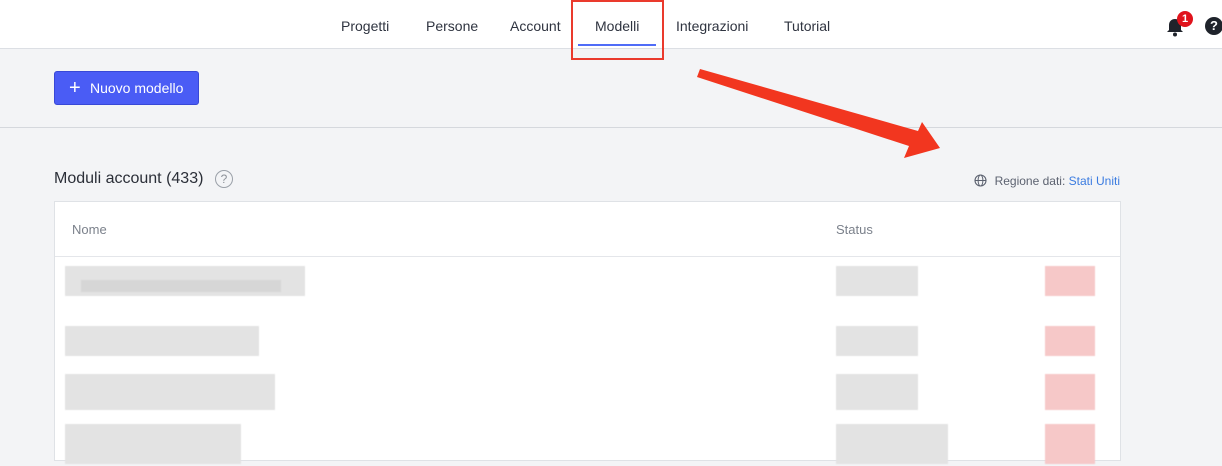 Image resolution: width=1222 pixels, height=466 pixels. I want to click on nav-item-progetti: Progetti, so click(365, 24).